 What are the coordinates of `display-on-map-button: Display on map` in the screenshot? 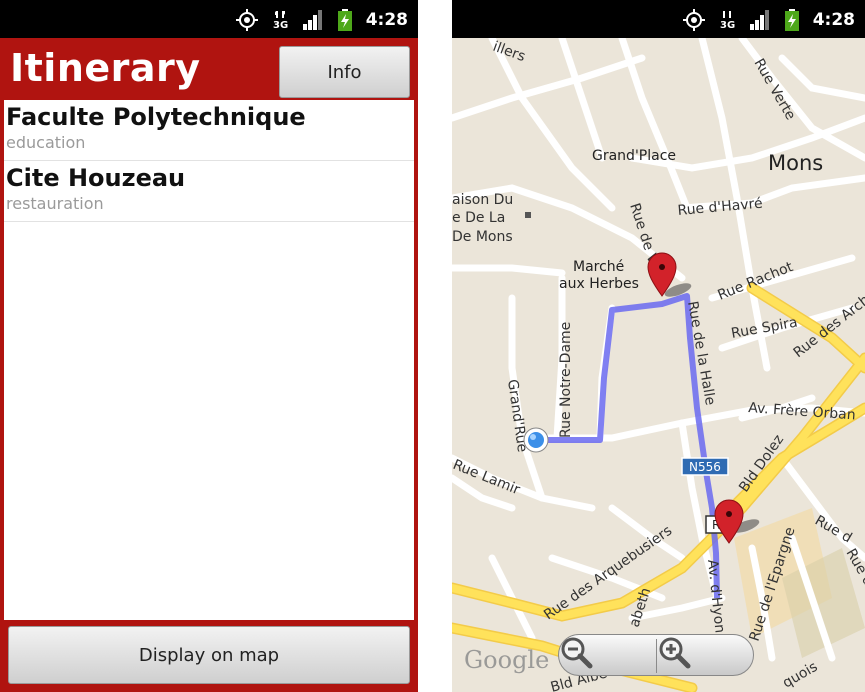 It's located at (209, 655).